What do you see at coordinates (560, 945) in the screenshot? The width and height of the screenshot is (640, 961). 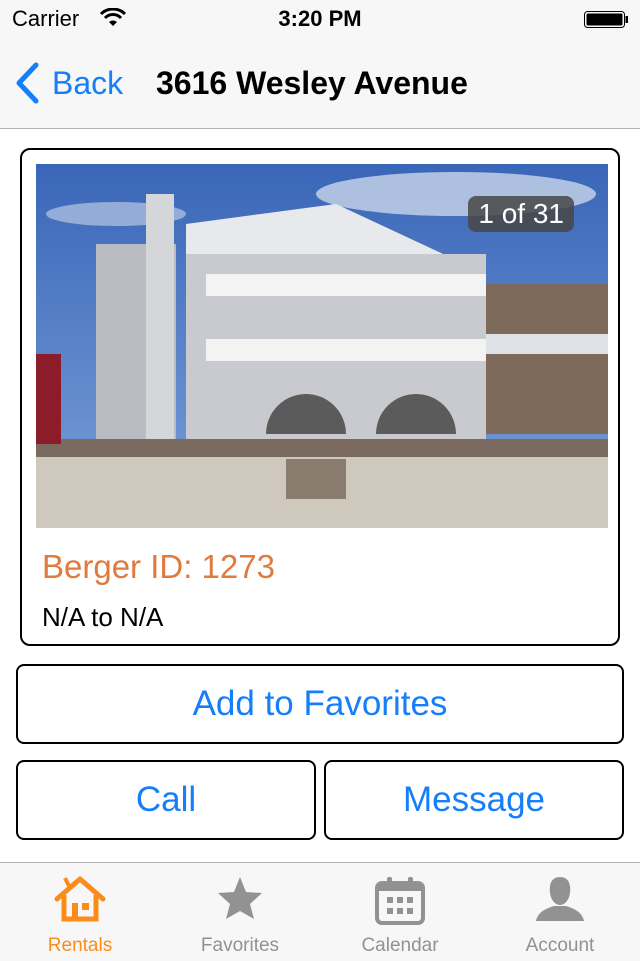 I see `tab-label: Account` at bounding box center [560, 945].